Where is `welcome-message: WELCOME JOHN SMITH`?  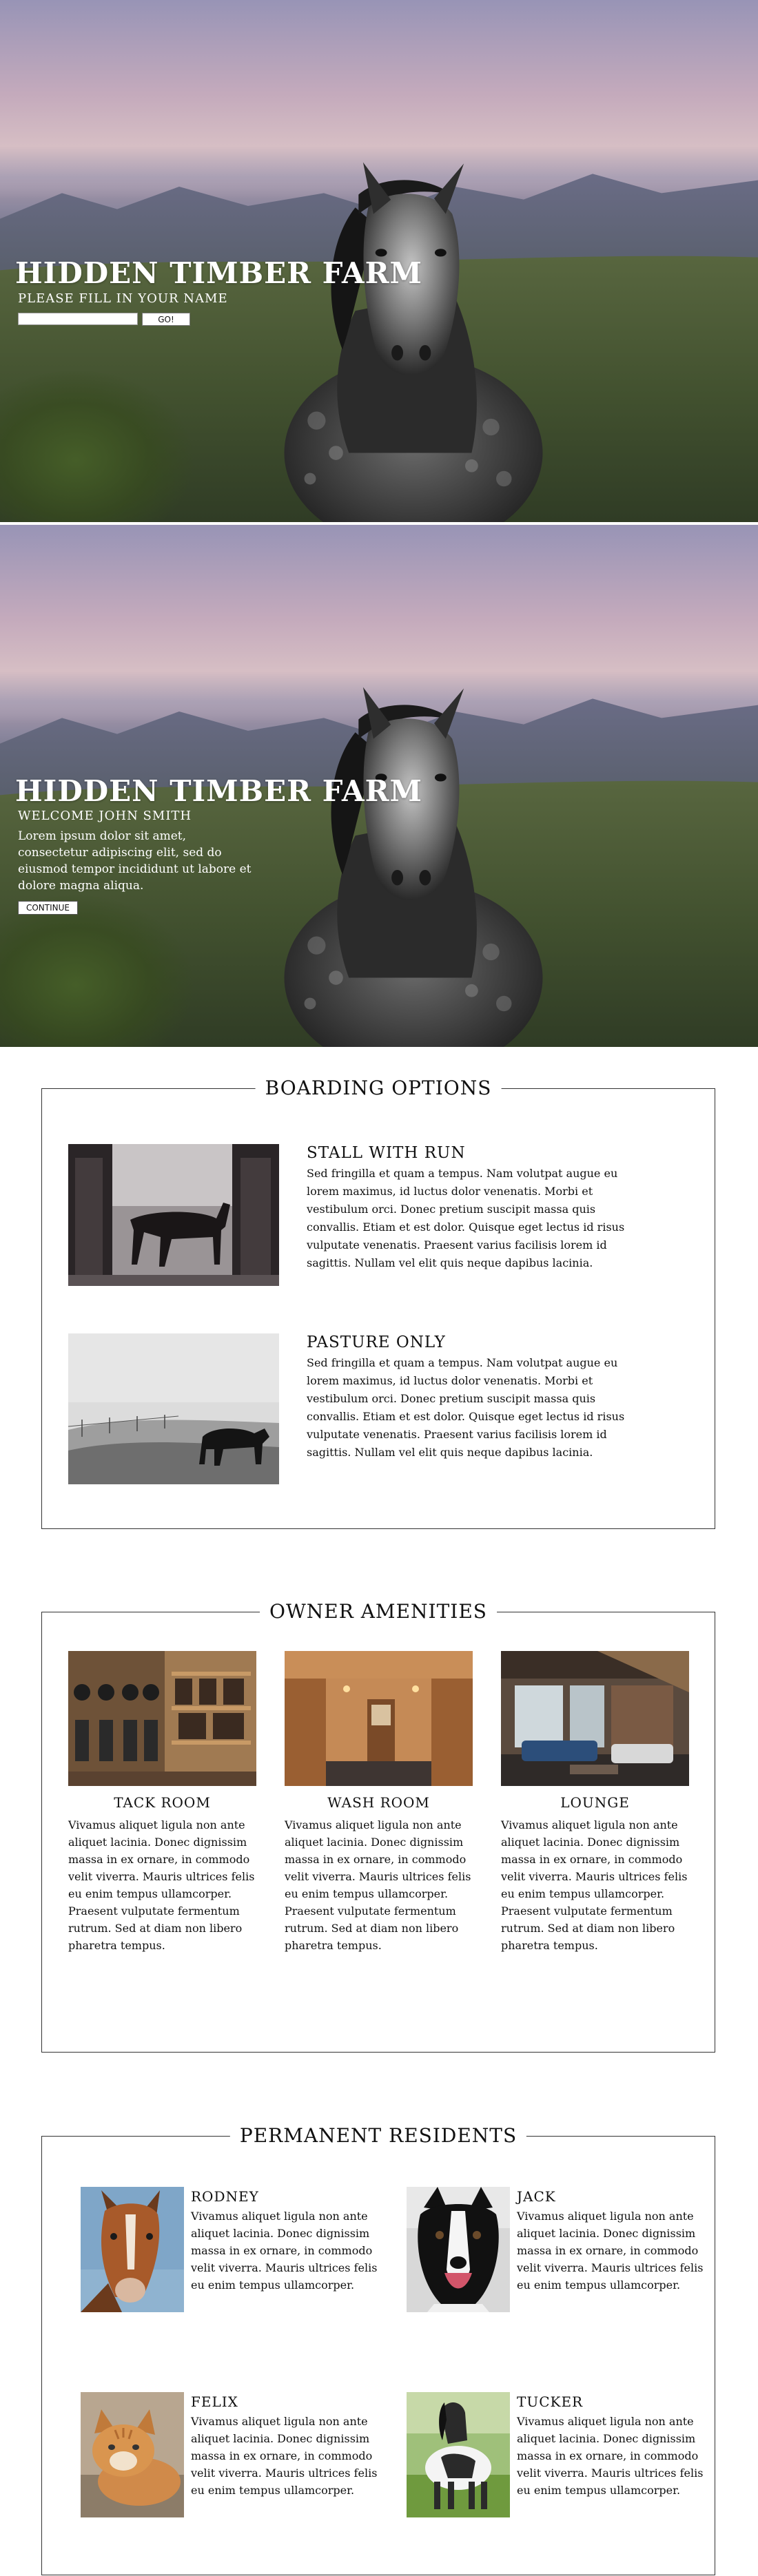 welcome-message: WELCOME JOHN SMITH is located at coordinates (105, 816).